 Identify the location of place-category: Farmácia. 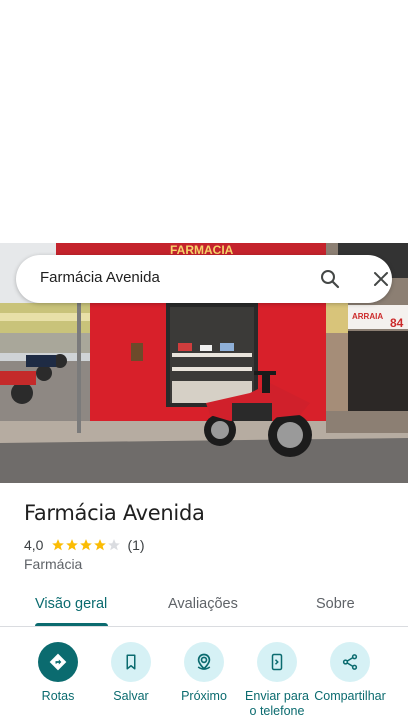
(53, 564).